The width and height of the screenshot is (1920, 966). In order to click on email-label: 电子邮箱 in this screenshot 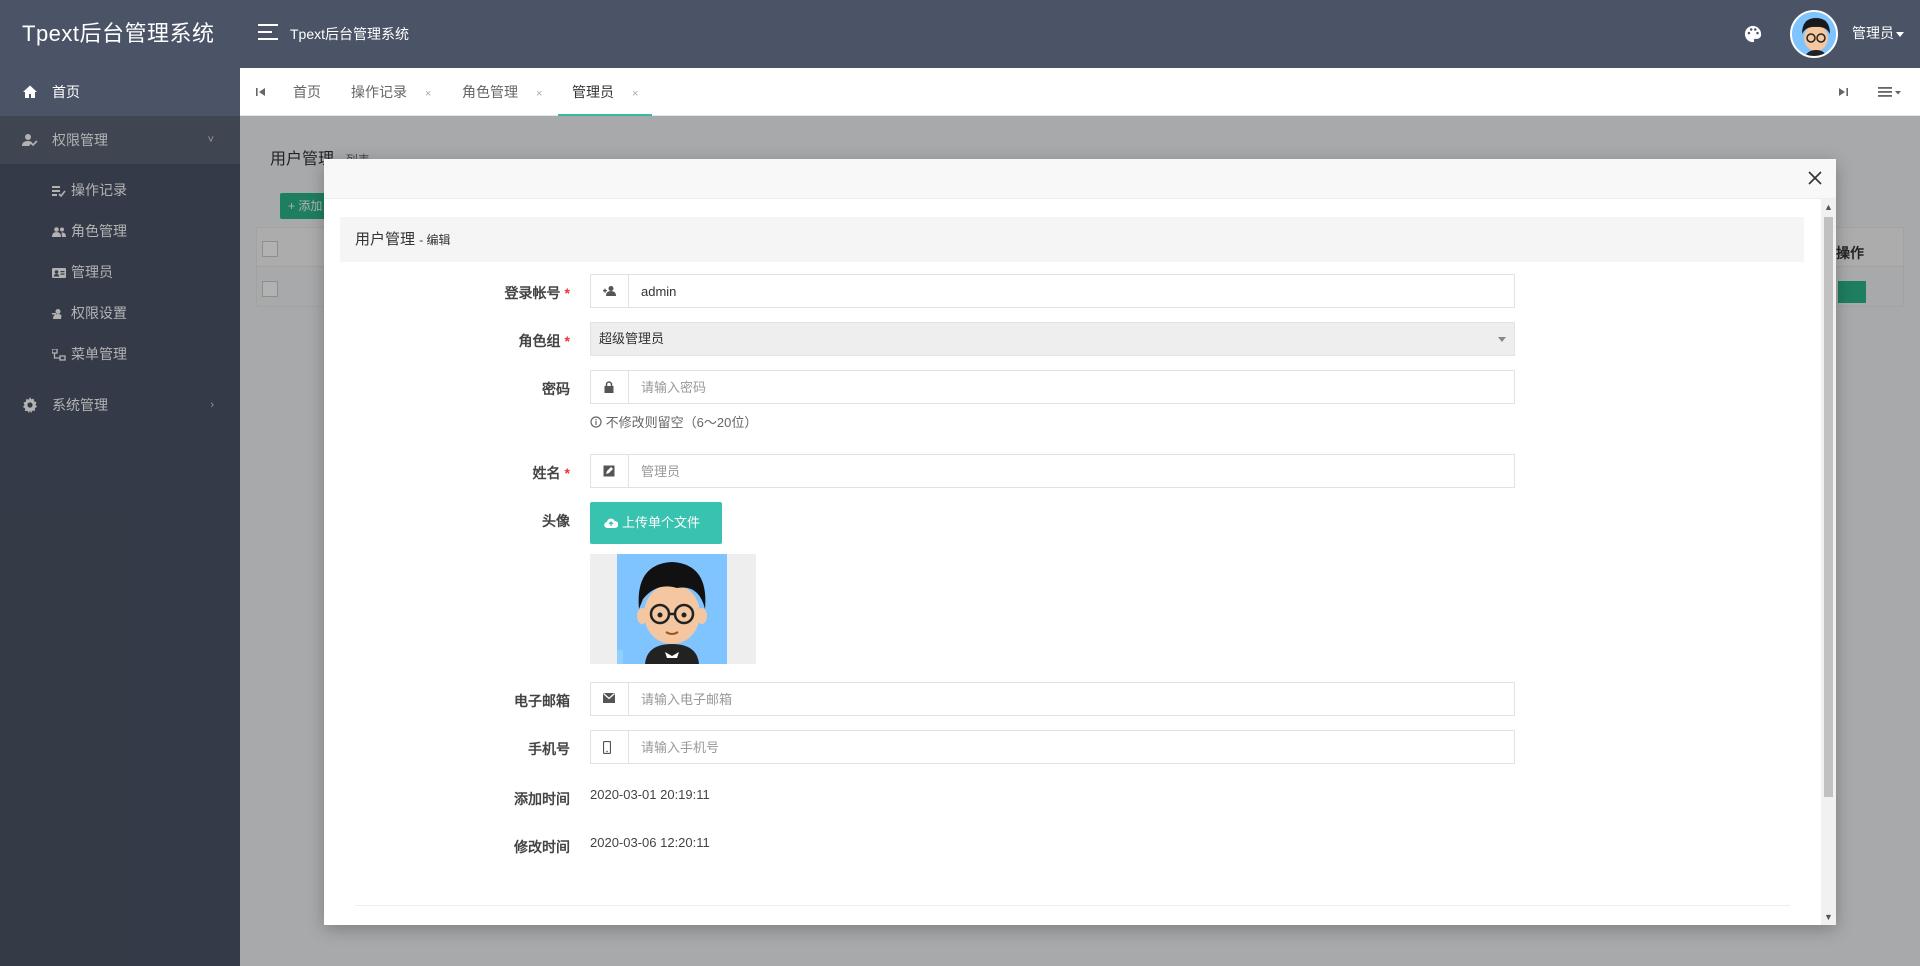, I will do `click(542, 701)`.